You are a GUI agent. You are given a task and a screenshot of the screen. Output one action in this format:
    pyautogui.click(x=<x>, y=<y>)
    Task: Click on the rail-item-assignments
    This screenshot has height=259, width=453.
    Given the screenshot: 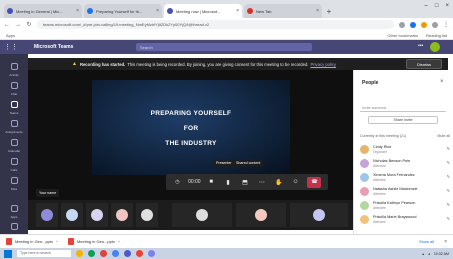 What is the action you would take?
    pyautogui.click(x=14, y=123)
    